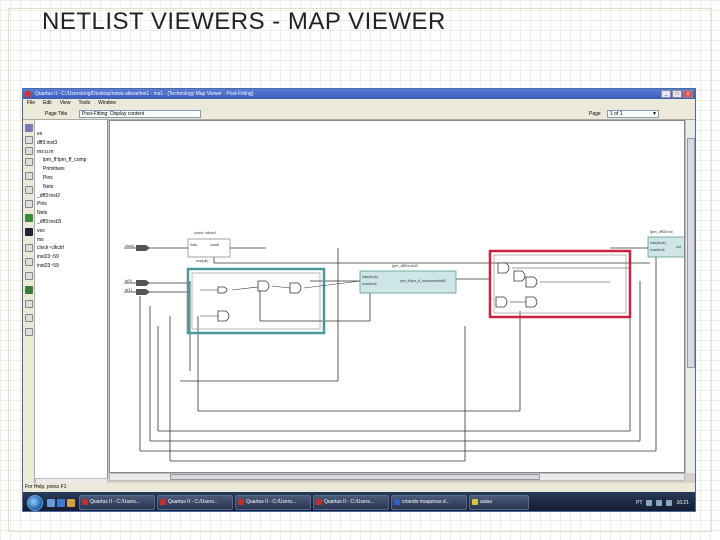  Describe the element at coordinates (72, 222) in the screenshot. I see `tree-item: _dff3:inst2l` at that location.